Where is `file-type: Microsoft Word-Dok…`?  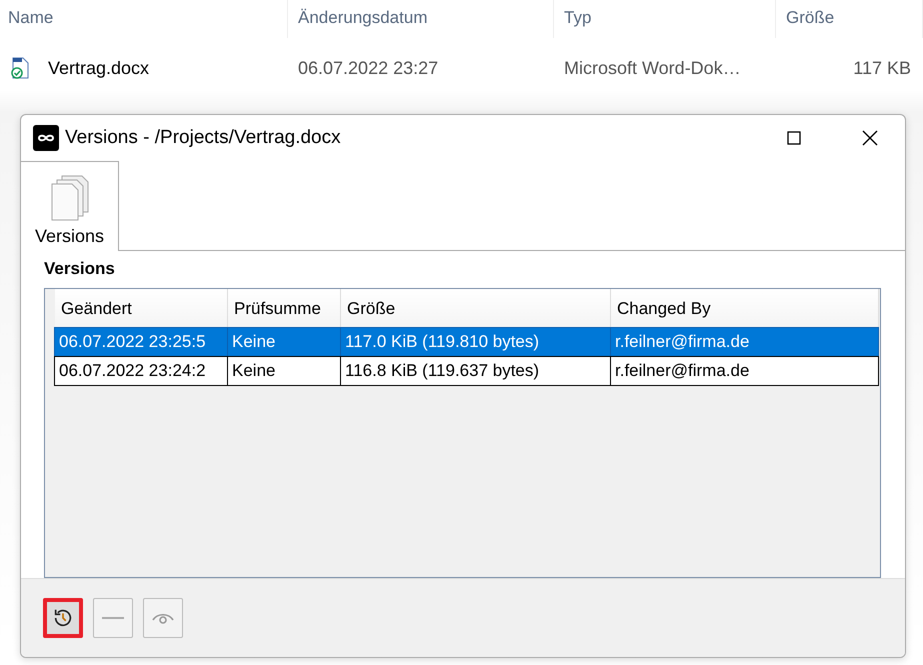
file-type: Microsoft Word-Dok… is located at coordinates (652, 68).